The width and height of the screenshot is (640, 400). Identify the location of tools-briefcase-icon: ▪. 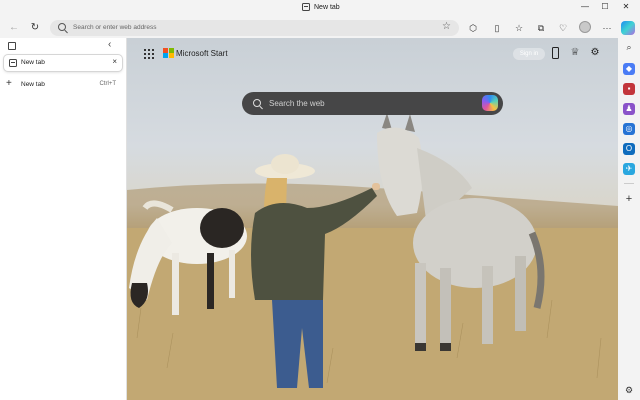
(629, 89).